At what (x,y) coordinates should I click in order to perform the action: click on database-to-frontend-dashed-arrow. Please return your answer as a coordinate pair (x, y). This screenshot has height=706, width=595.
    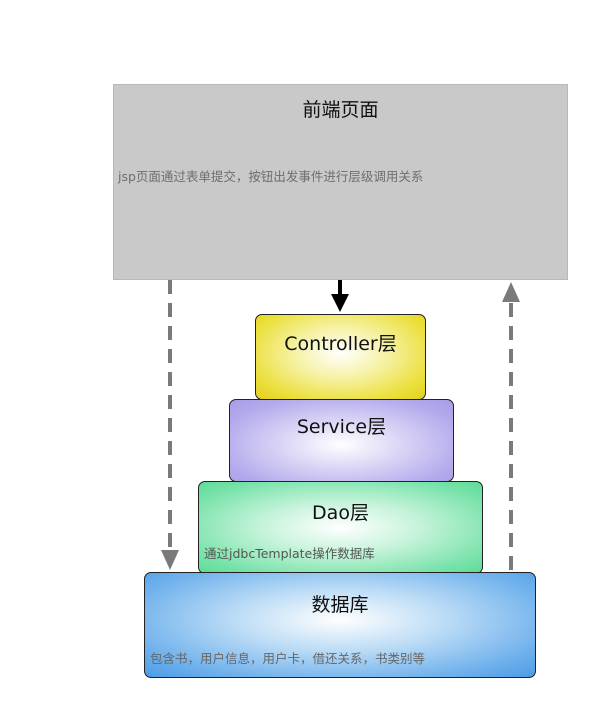
    Looking at the image, I should click on (511, 426).